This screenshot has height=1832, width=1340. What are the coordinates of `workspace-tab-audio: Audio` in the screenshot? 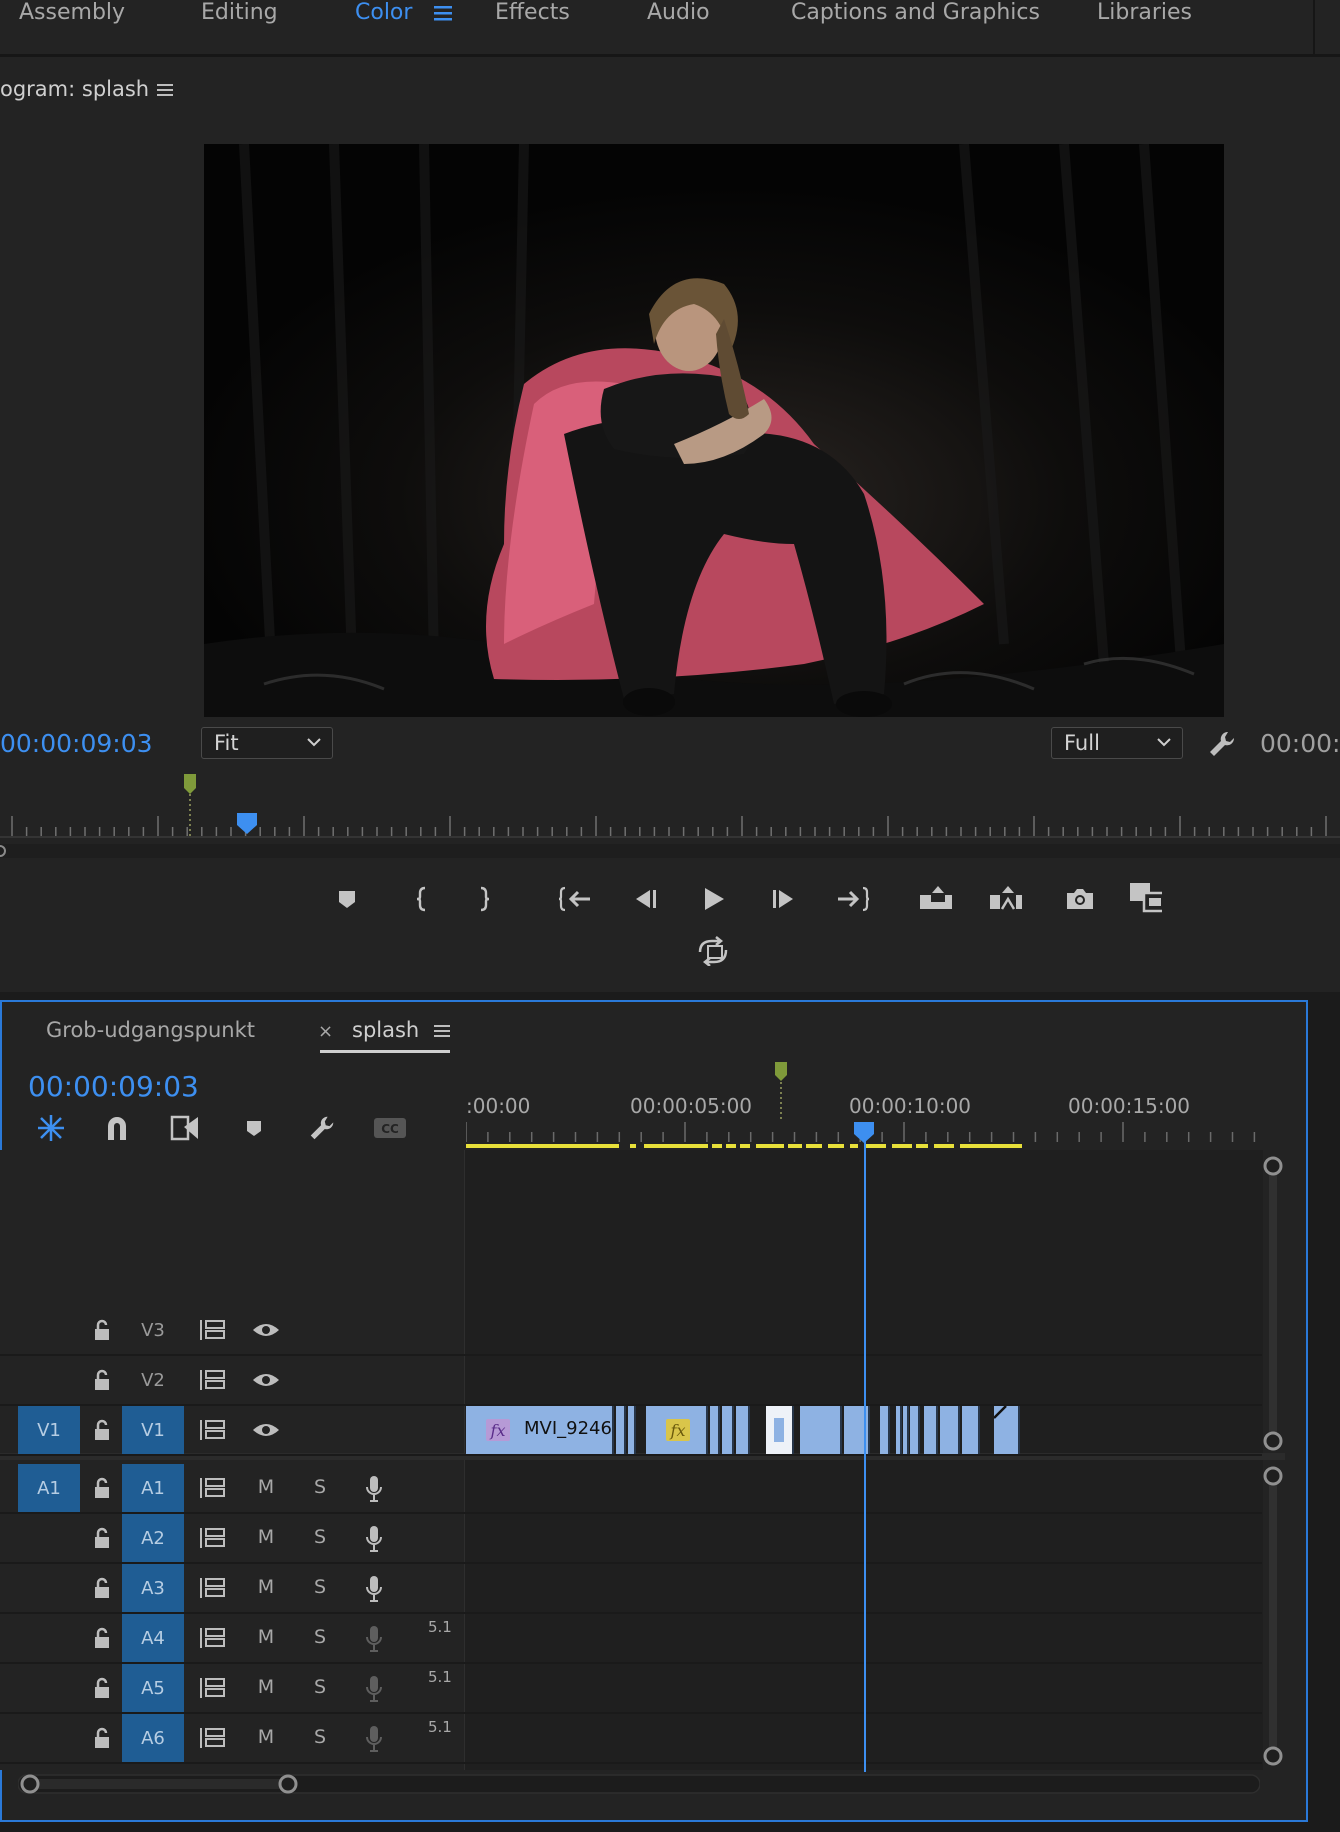 It's located at (678, 15).